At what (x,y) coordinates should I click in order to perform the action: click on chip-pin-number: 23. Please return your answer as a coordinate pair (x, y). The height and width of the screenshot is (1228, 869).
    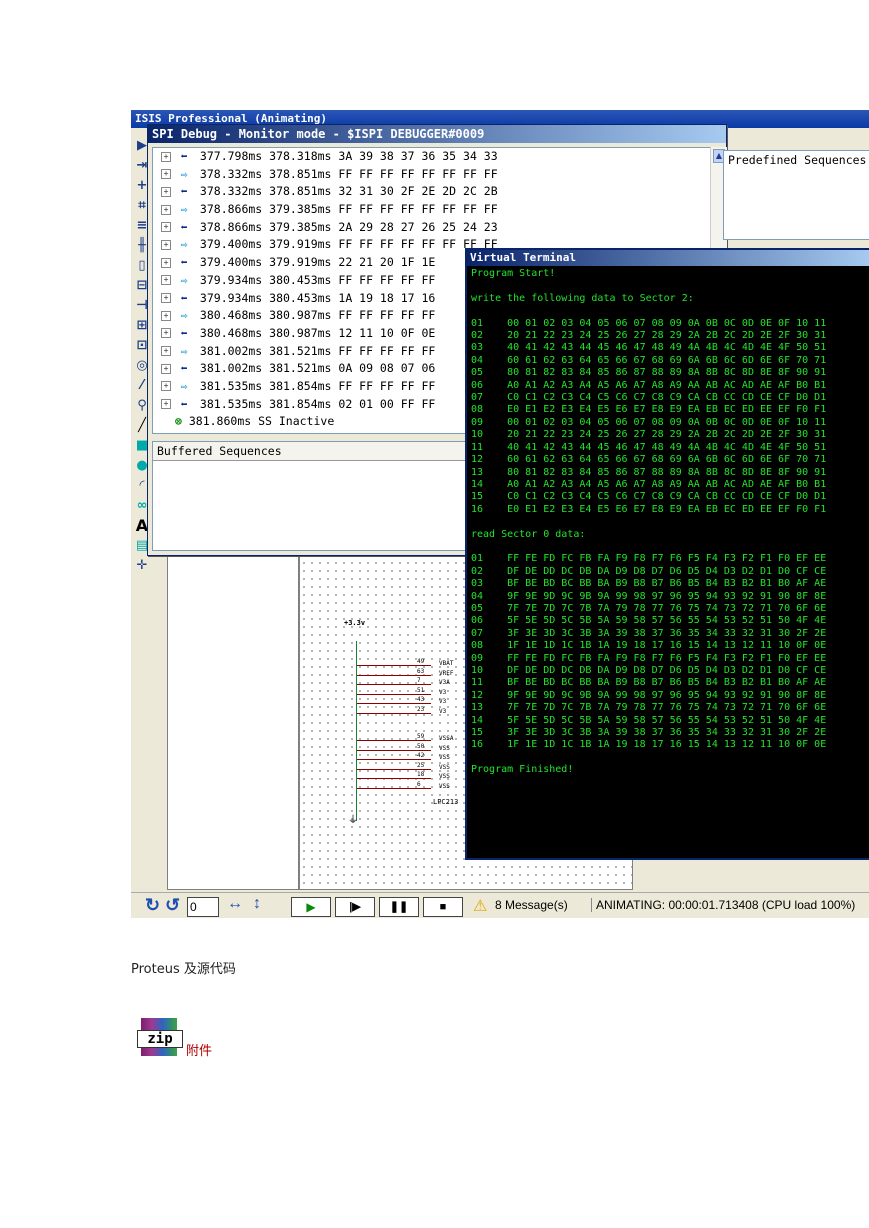
    Looking at the image, I should click on (421, 709).